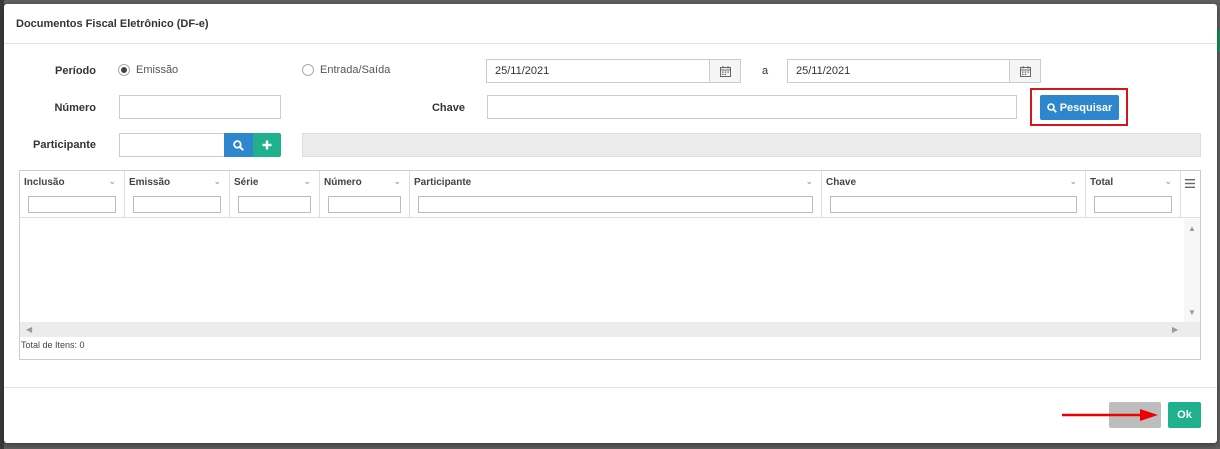  I want to click on date-to-value: 25/11/2021, so click(898, 71).